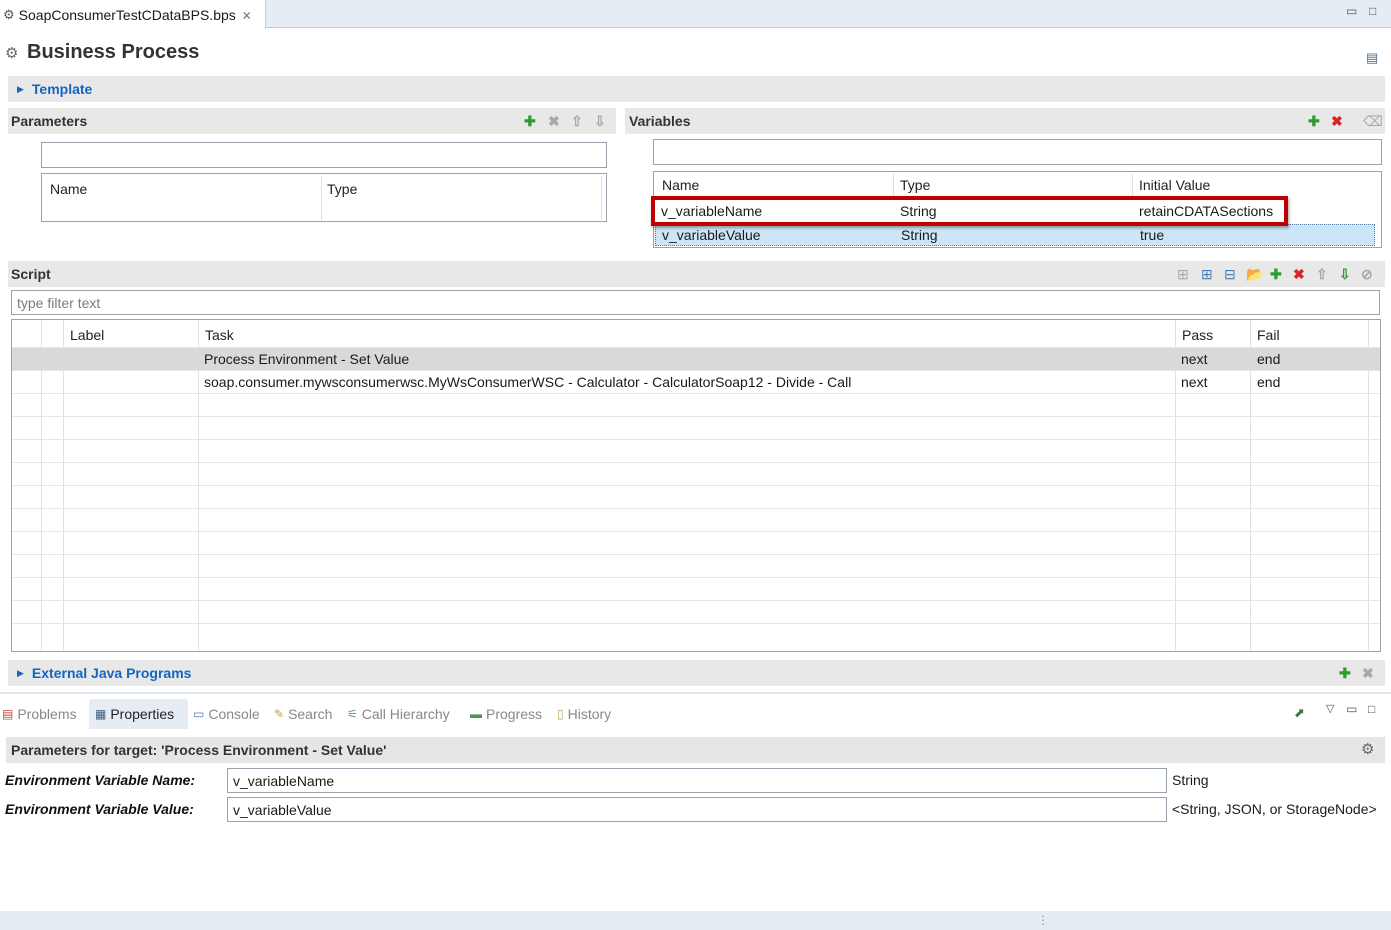 The width and height of the screenshot is (1391, 930). Describe the element at coordinates (1268, 335) in the screenshot. I see `column-header-fail: Fail` at that location.